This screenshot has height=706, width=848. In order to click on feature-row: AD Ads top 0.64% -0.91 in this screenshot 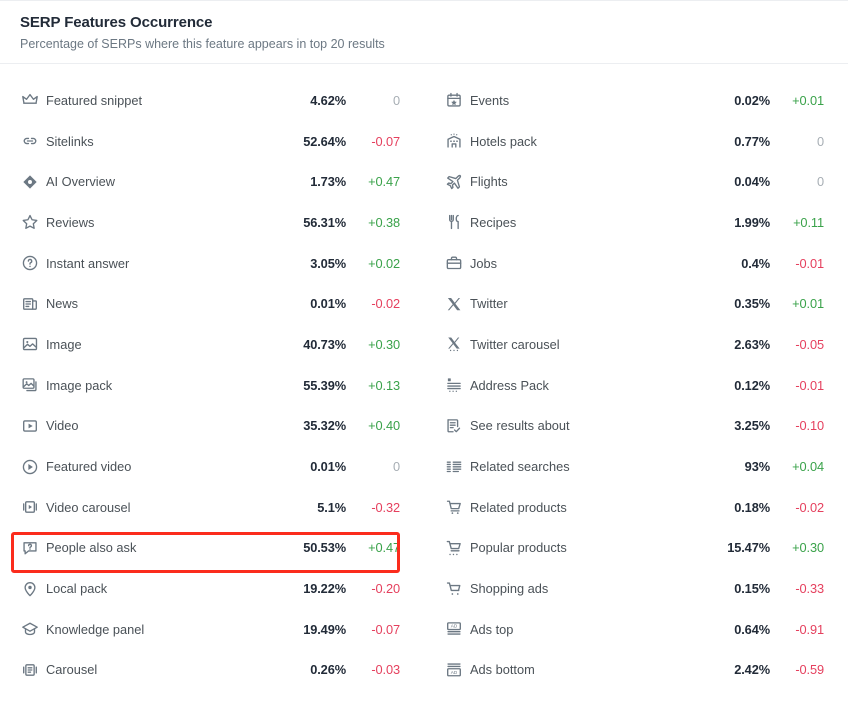, I will do `click(636, 629)`.